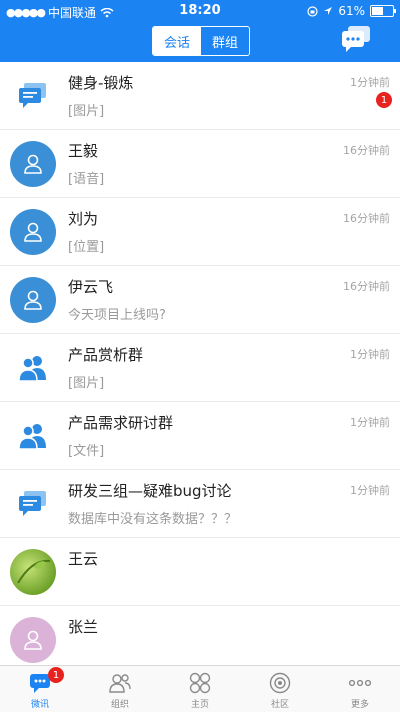 This screenshot has height=712, width=400. I want to click on conversation-name: 刘为, so click(83, 219).